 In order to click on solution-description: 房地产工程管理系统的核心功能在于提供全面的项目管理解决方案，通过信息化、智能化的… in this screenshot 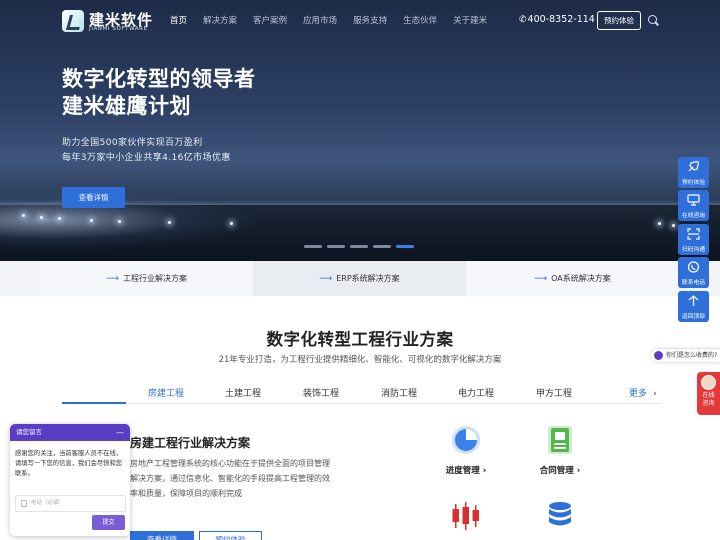, I will do `click(230, 478)`.